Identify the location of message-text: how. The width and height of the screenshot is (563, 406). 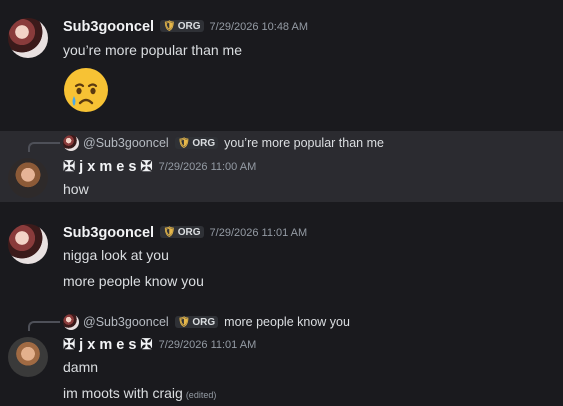
(76, 189).